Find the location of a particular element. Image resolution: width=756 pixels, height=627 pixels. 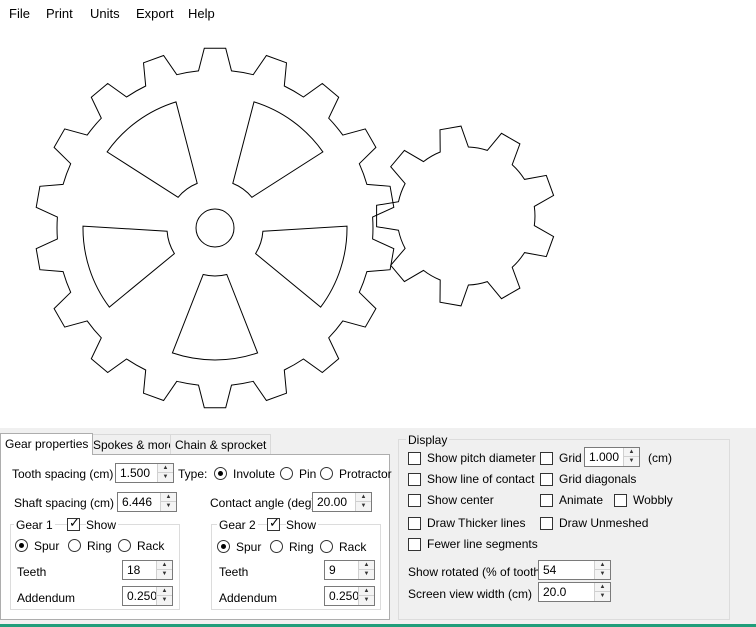

gear-2-outline is located at coordinates (465, 216).